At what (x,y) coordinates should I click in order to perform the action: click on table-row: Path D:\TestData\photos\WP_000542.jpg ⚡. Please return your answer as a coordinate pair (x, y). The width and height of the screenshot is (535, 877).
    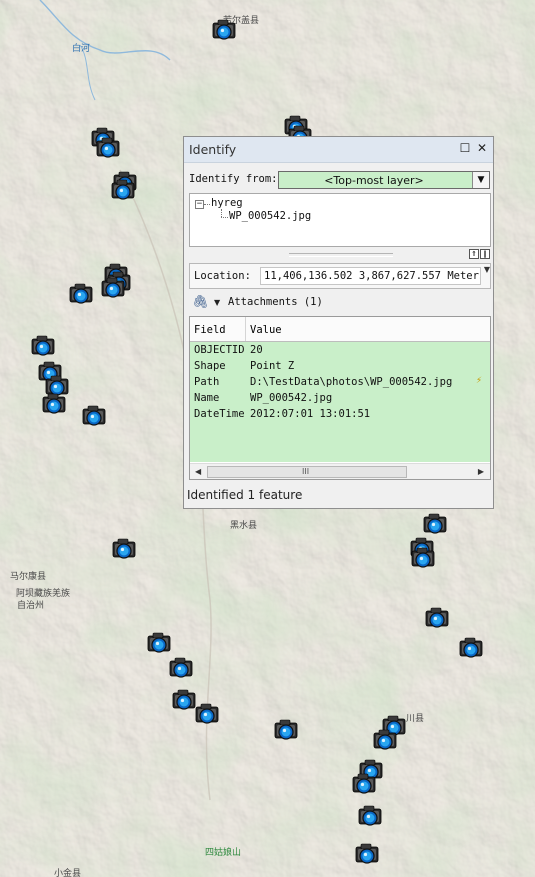
    Looking at the image, I should click on (340, 382).